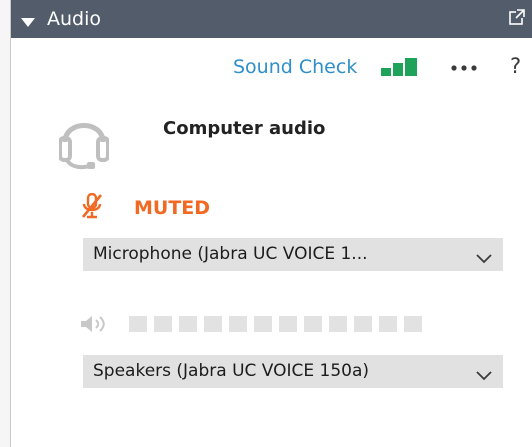  What do you see at coordinates (84, 141) in the screenshot?
I see `headset-icon` at bounding box center [84, 141].